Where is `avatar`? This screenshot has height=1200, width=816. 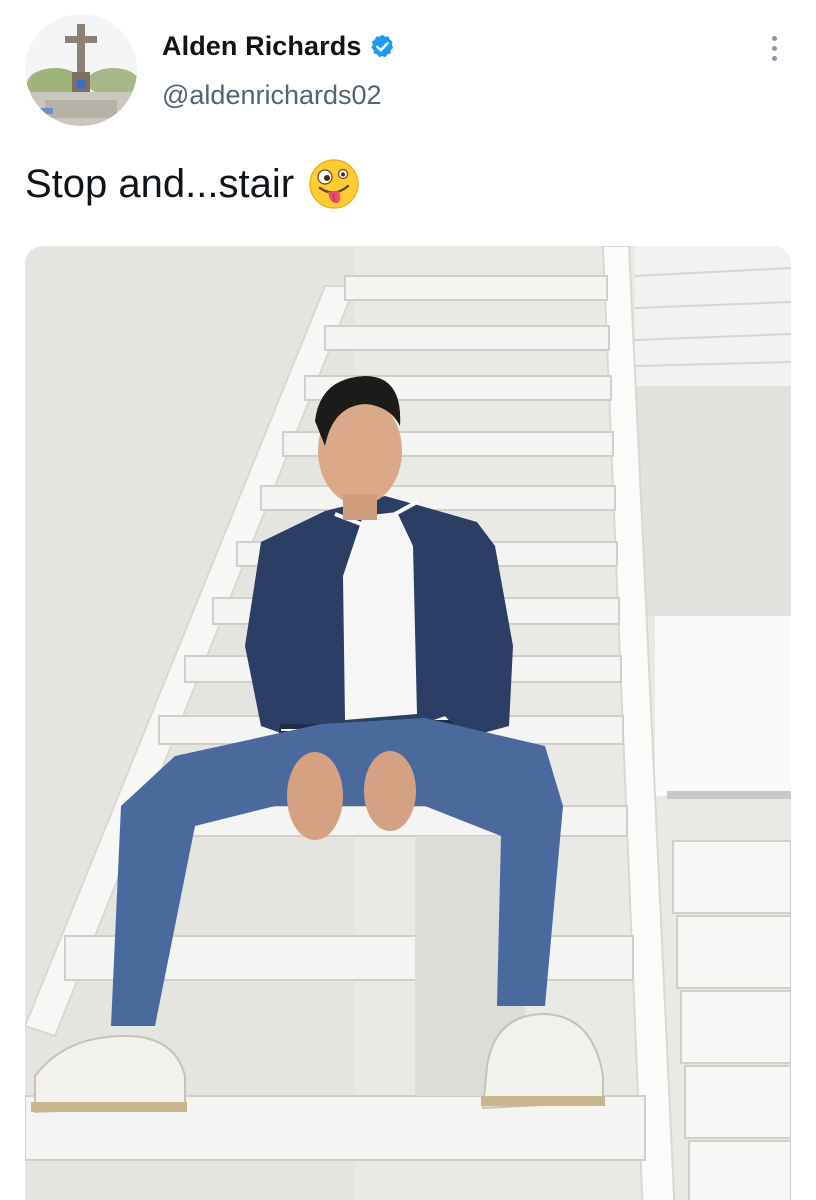
avatar is located at coordinates (81, 70).